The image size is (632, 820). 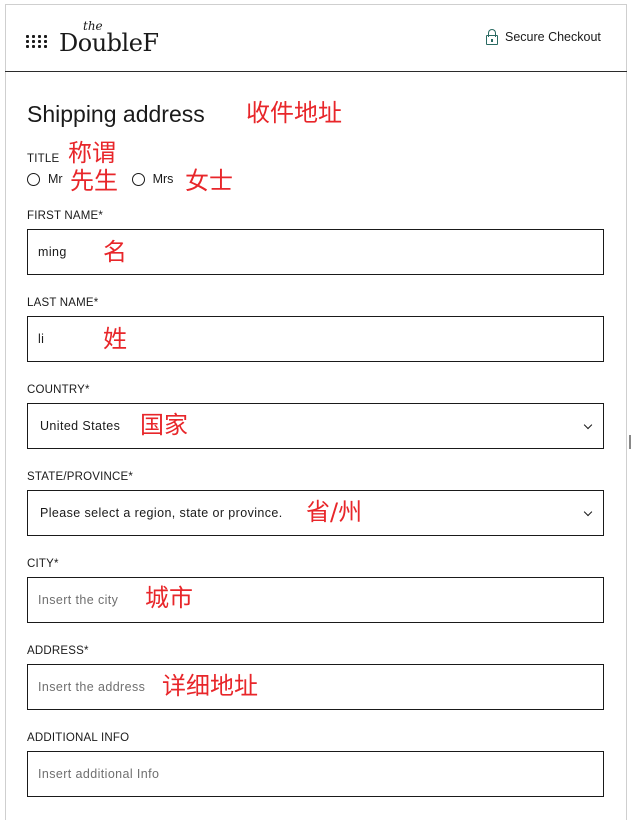 What do you see at coordinates (315, 687) in the screenshot?
I see `address-input: Insert the address` at bounding box center [315, 687].